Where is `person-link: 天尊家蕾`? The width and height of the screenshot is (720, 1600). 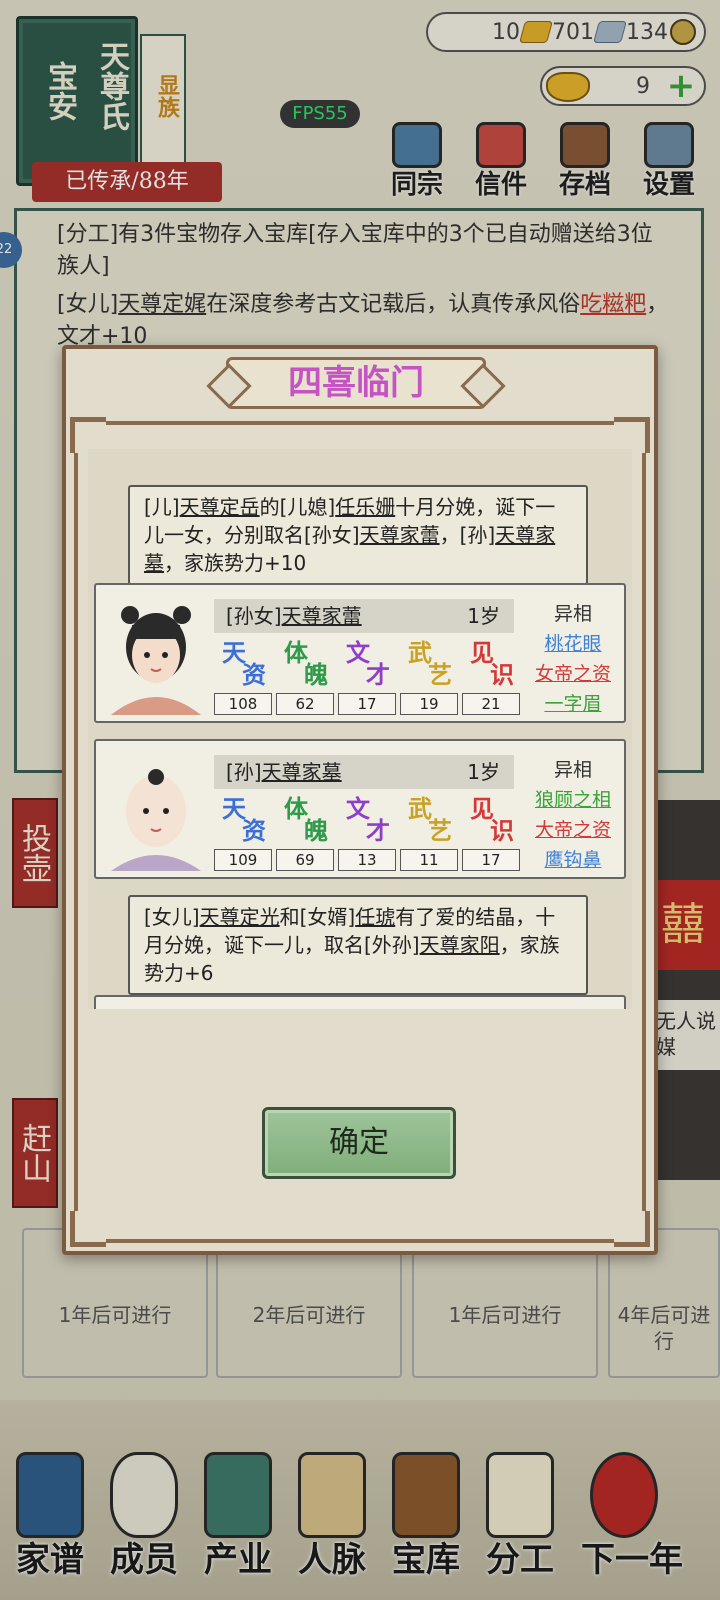 person-link: 天尊家蕾 is located at coordinates (400, 535).